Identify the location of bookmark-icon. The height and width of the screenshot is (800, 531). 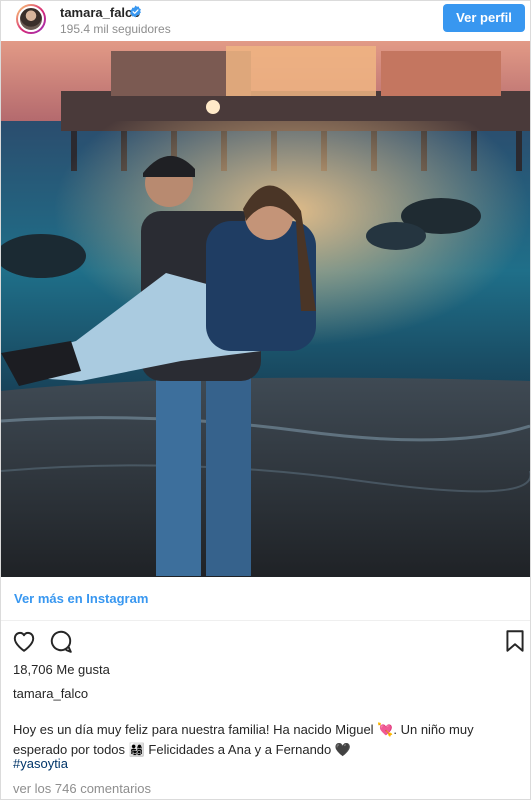
(515, 641).